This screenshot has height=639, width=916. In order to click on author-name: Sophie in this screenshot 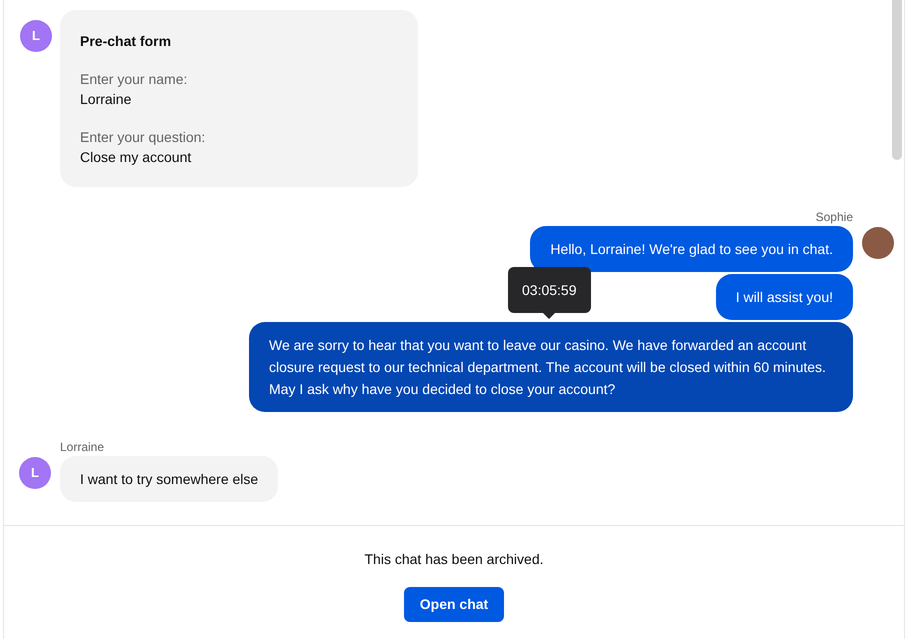, I will do `click(834, 217)`.